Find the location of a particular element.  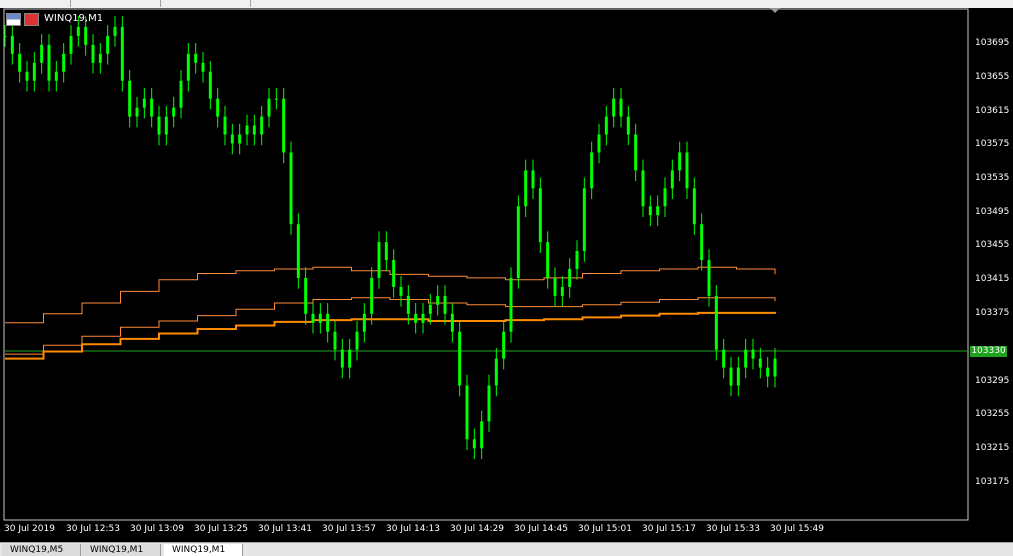

x-axis-tick-label: 30 Jul 14:13 is located at coordinates (413, 529).